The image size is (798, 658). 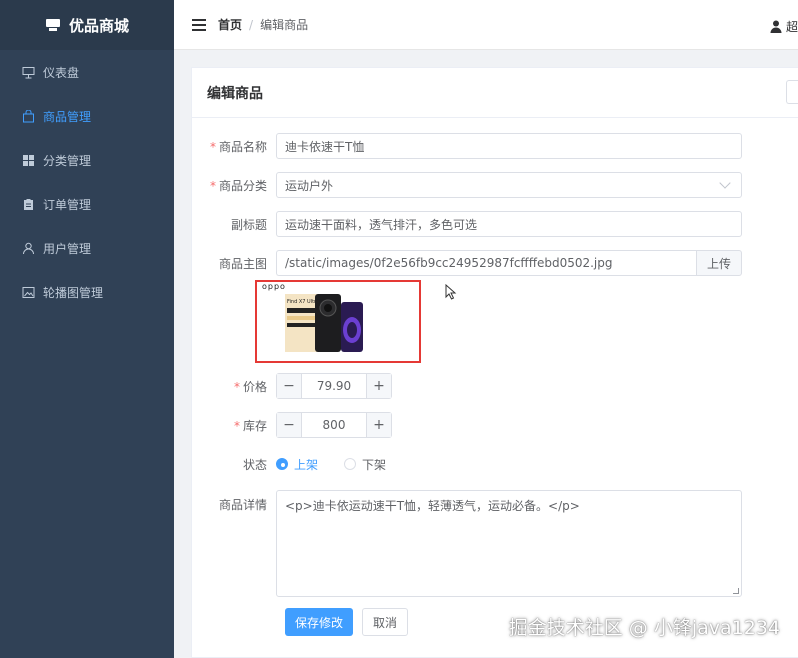 I want to click on sidebar-item-carousel: 轮播图管理, so click(x=87, y=292).